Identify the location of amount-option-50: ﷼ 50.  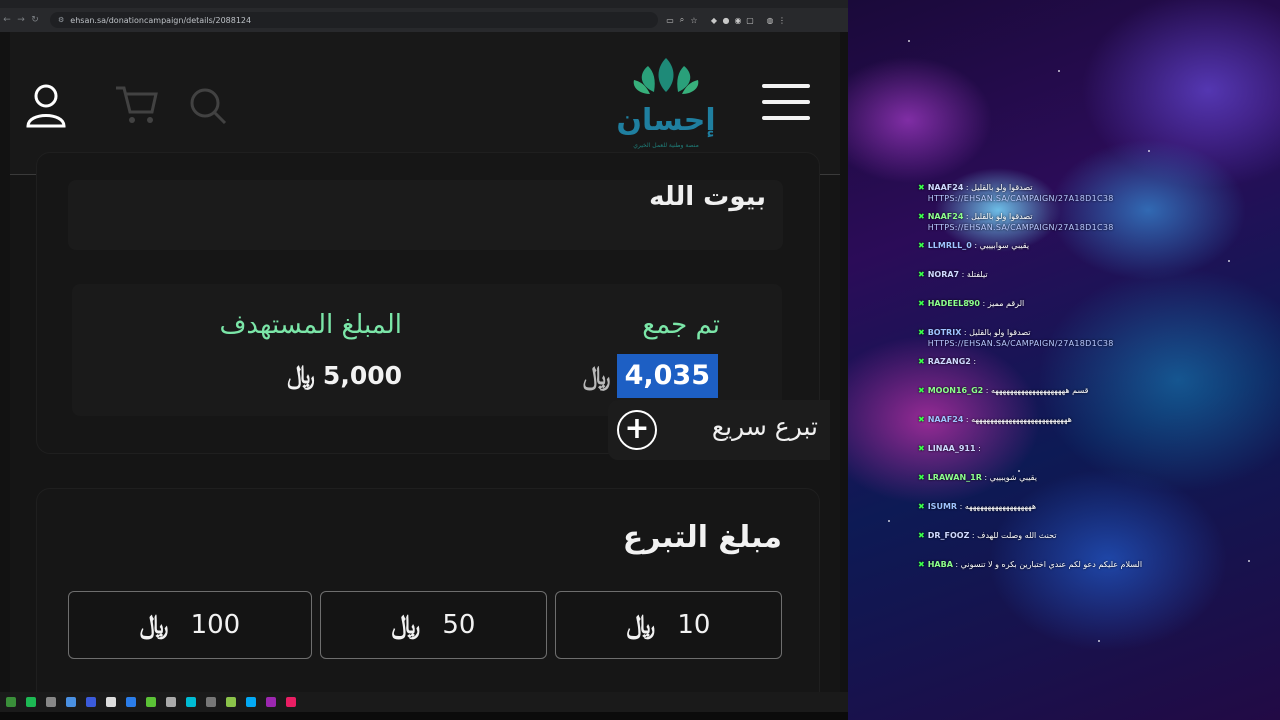
(433, 625).